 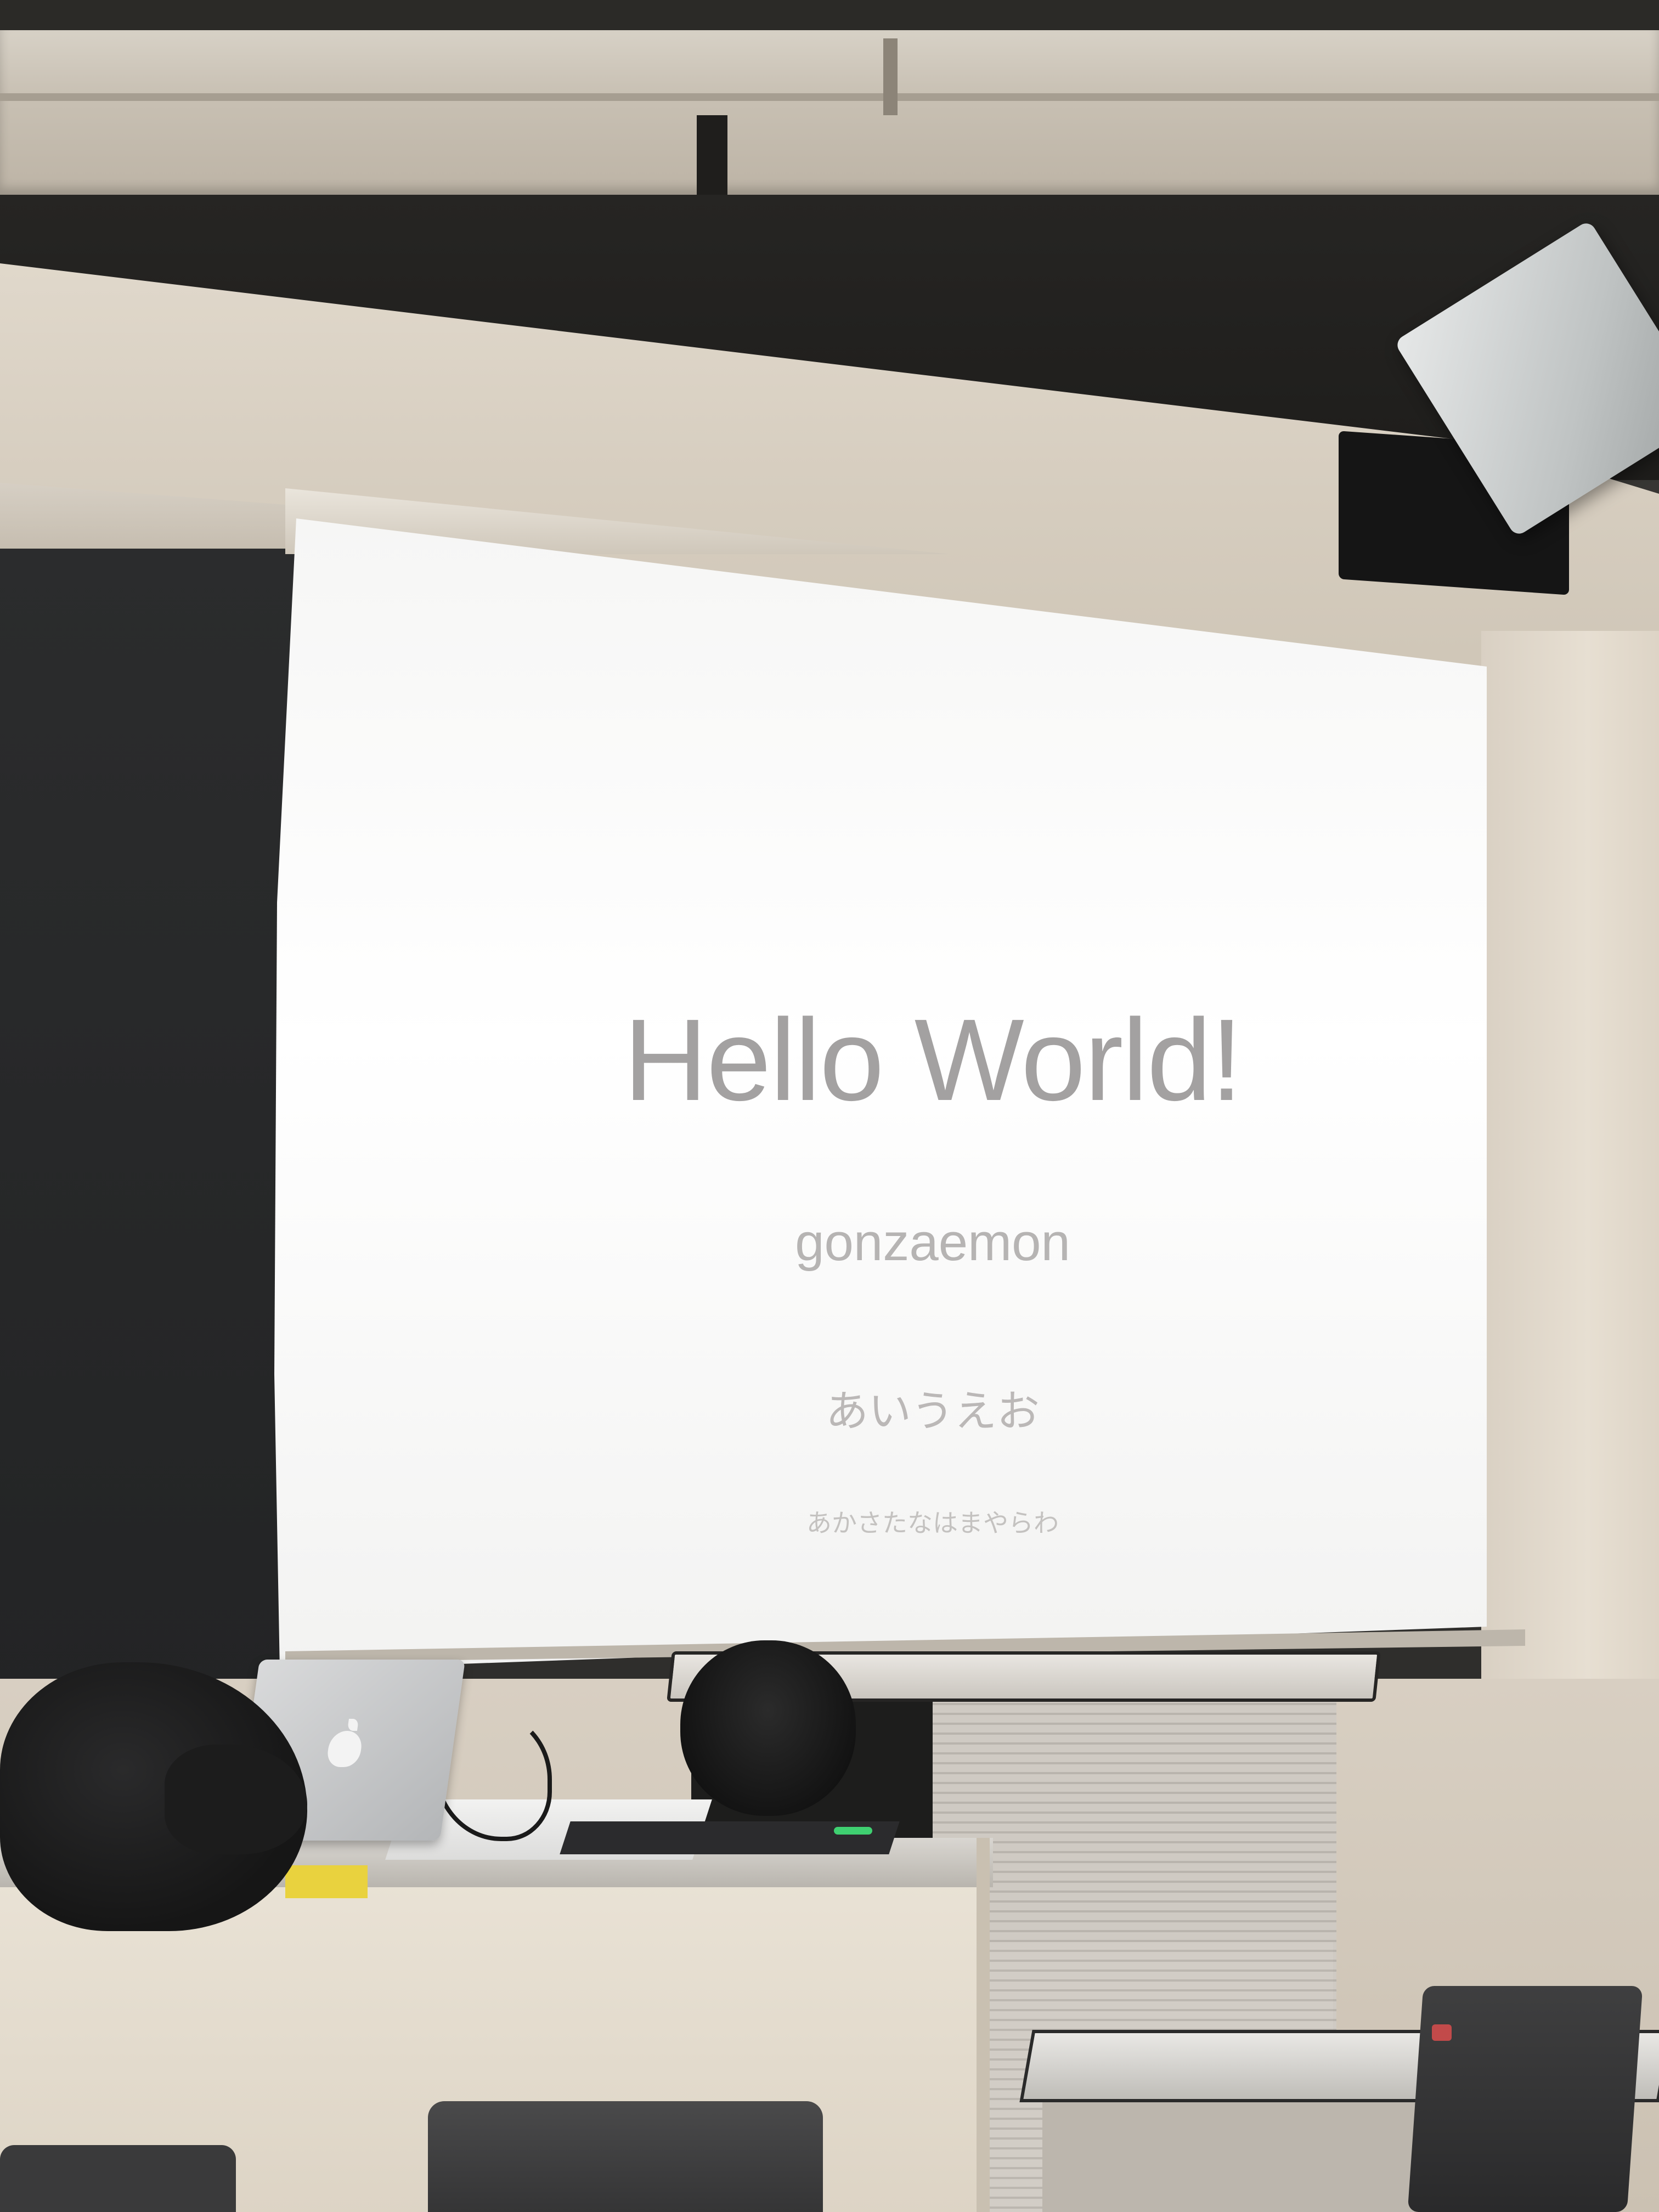 I want to click on av-control-panel, so click(x=730, y=1837).